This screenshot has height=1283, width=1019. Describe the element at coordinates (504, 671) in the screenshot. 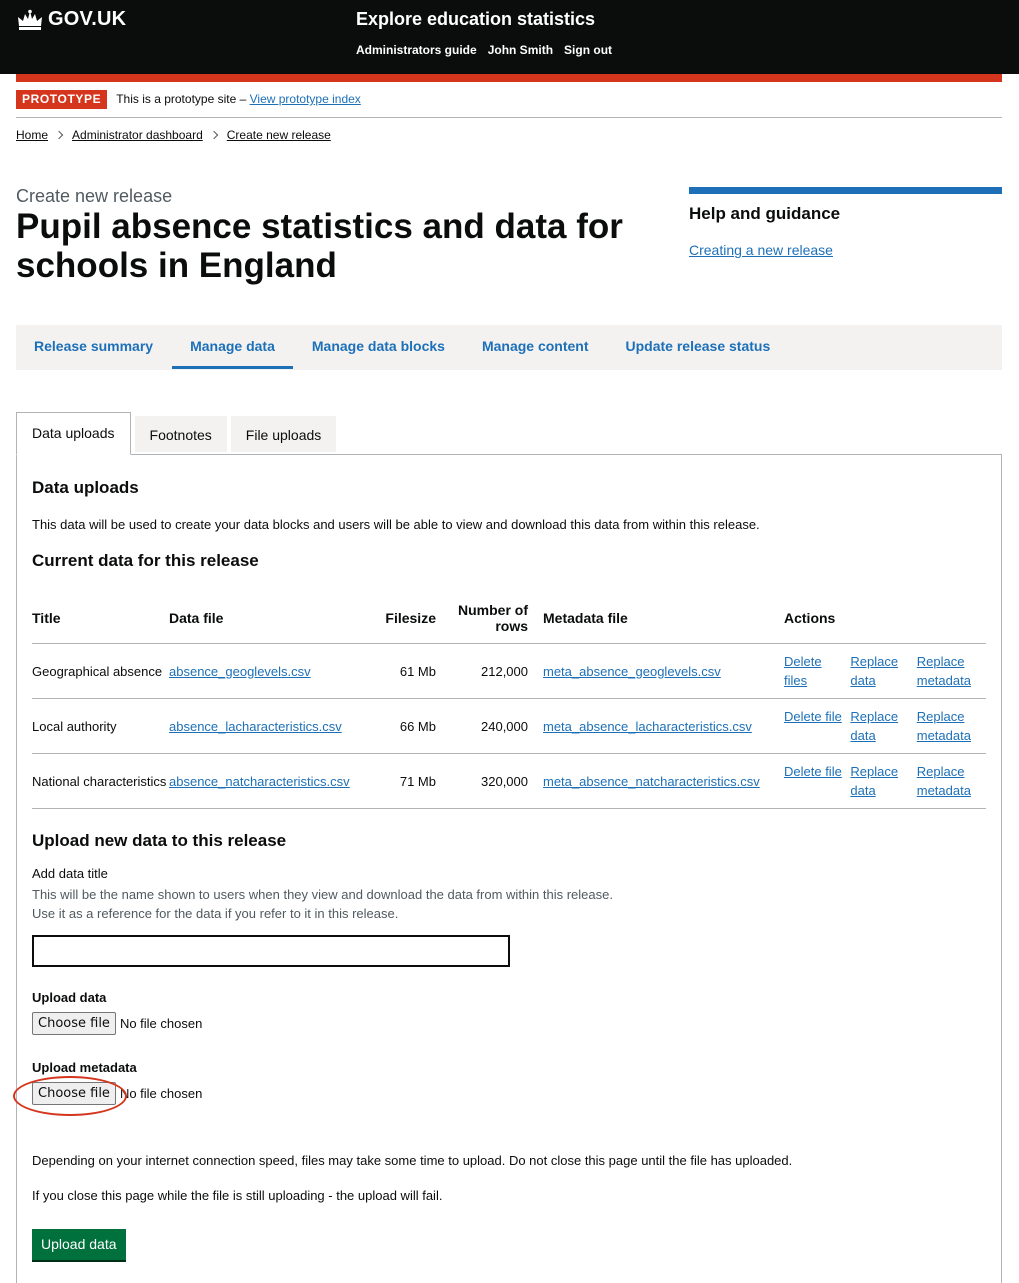

I see `cell-rows: 212,000` at that location.